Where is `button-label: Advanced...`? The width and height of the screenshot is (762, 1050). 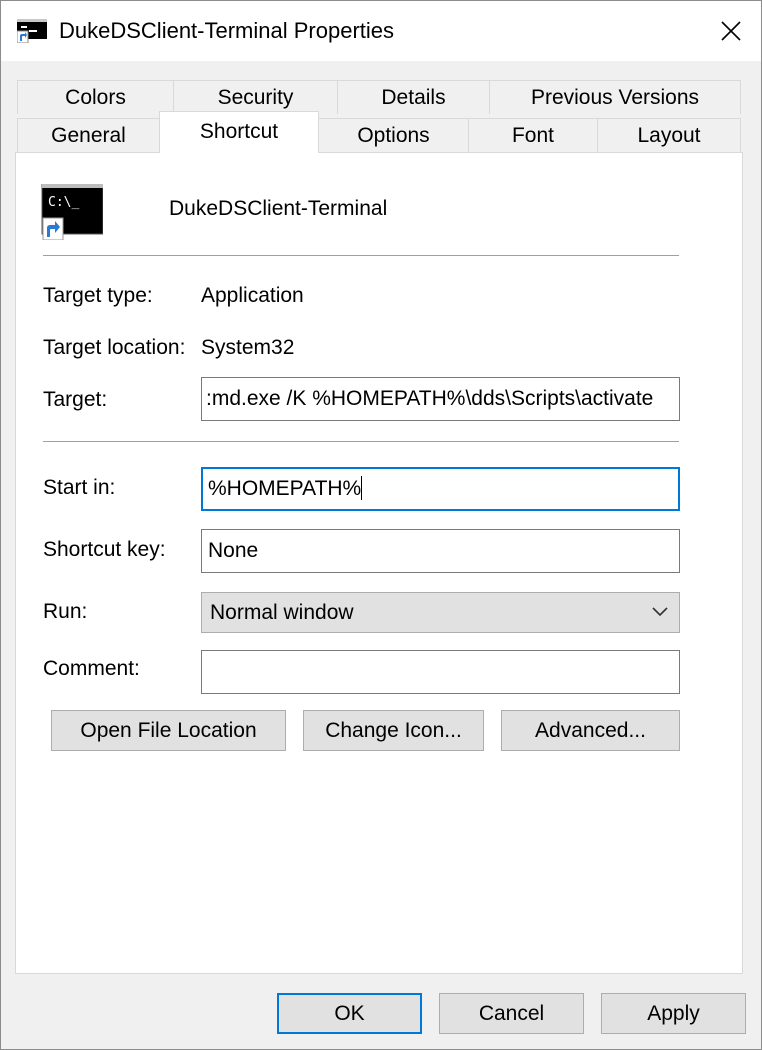 button-label: Advanced... is located at coordinates (590, 730).